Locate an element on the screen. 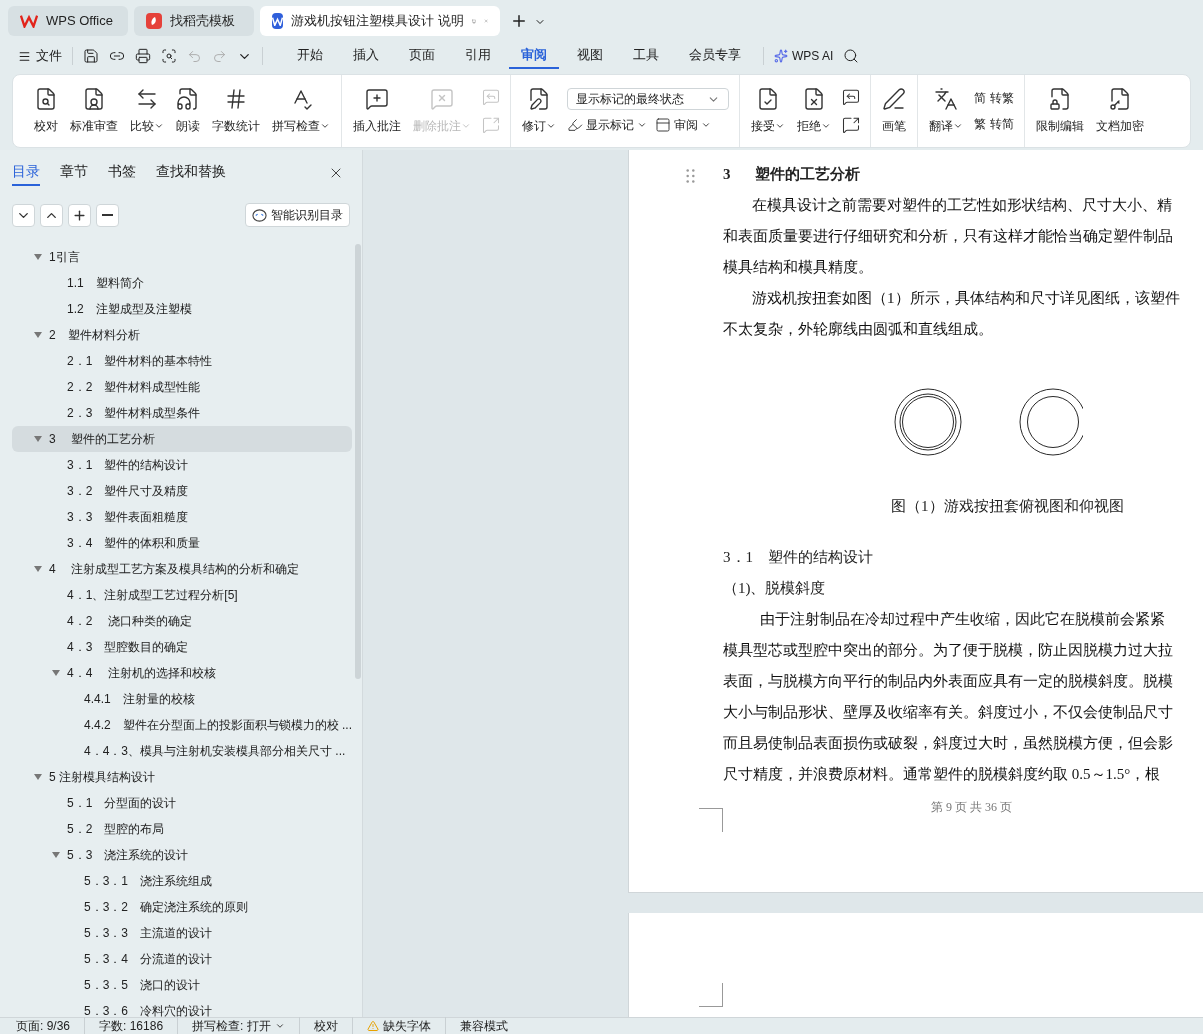  search-icon is located at coordinates (851, 56).